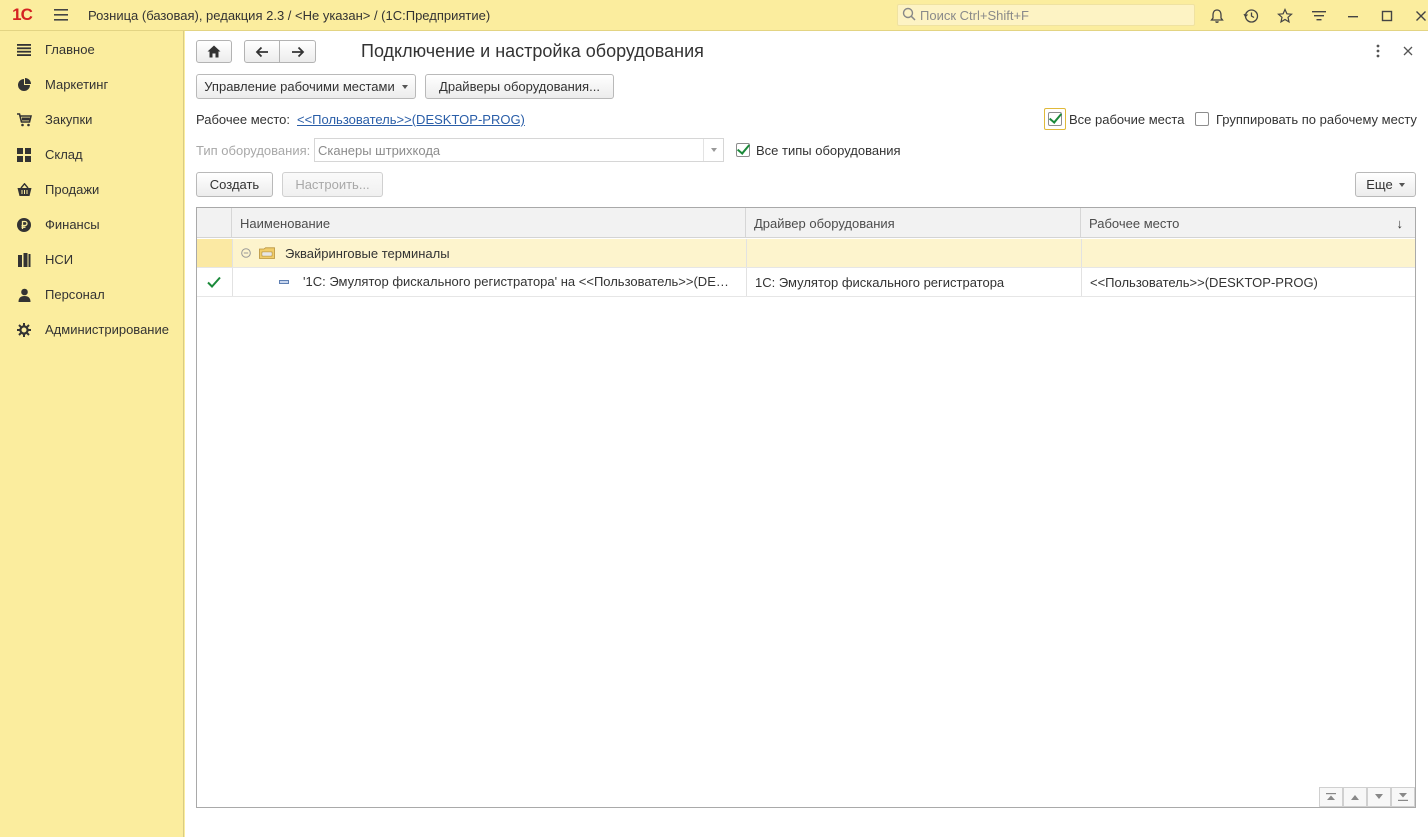 The width and height of the screenshot is (1428, 837). Describe the element at coordinates (64, 154) in the screenshot. I see `sidebar-item-label: Склад` at that location.